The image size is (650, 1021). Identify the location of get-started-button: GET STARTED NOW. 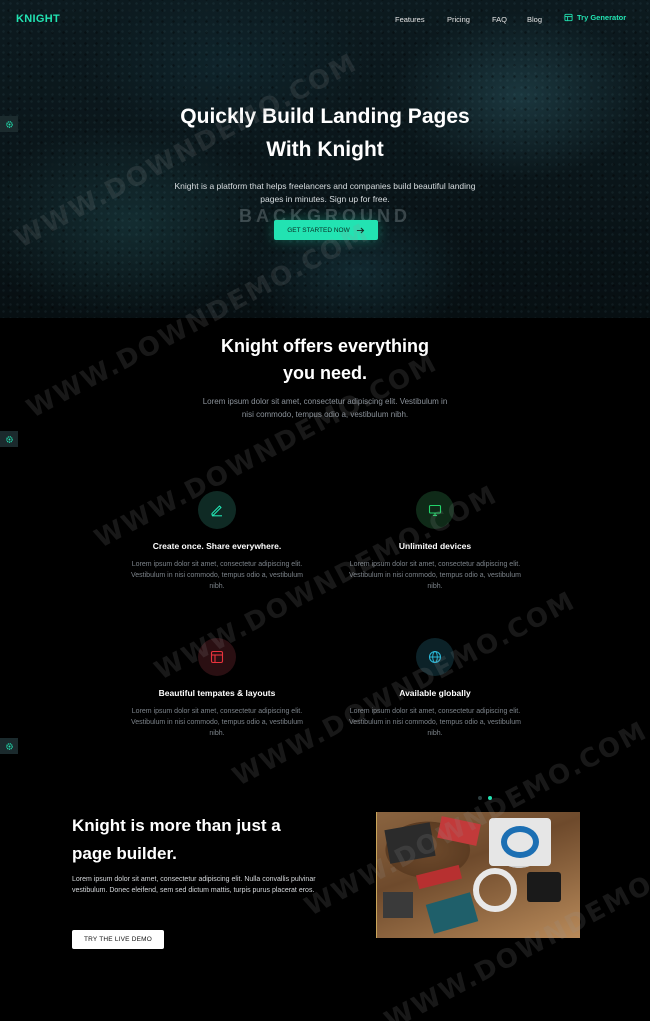
(326, 230).